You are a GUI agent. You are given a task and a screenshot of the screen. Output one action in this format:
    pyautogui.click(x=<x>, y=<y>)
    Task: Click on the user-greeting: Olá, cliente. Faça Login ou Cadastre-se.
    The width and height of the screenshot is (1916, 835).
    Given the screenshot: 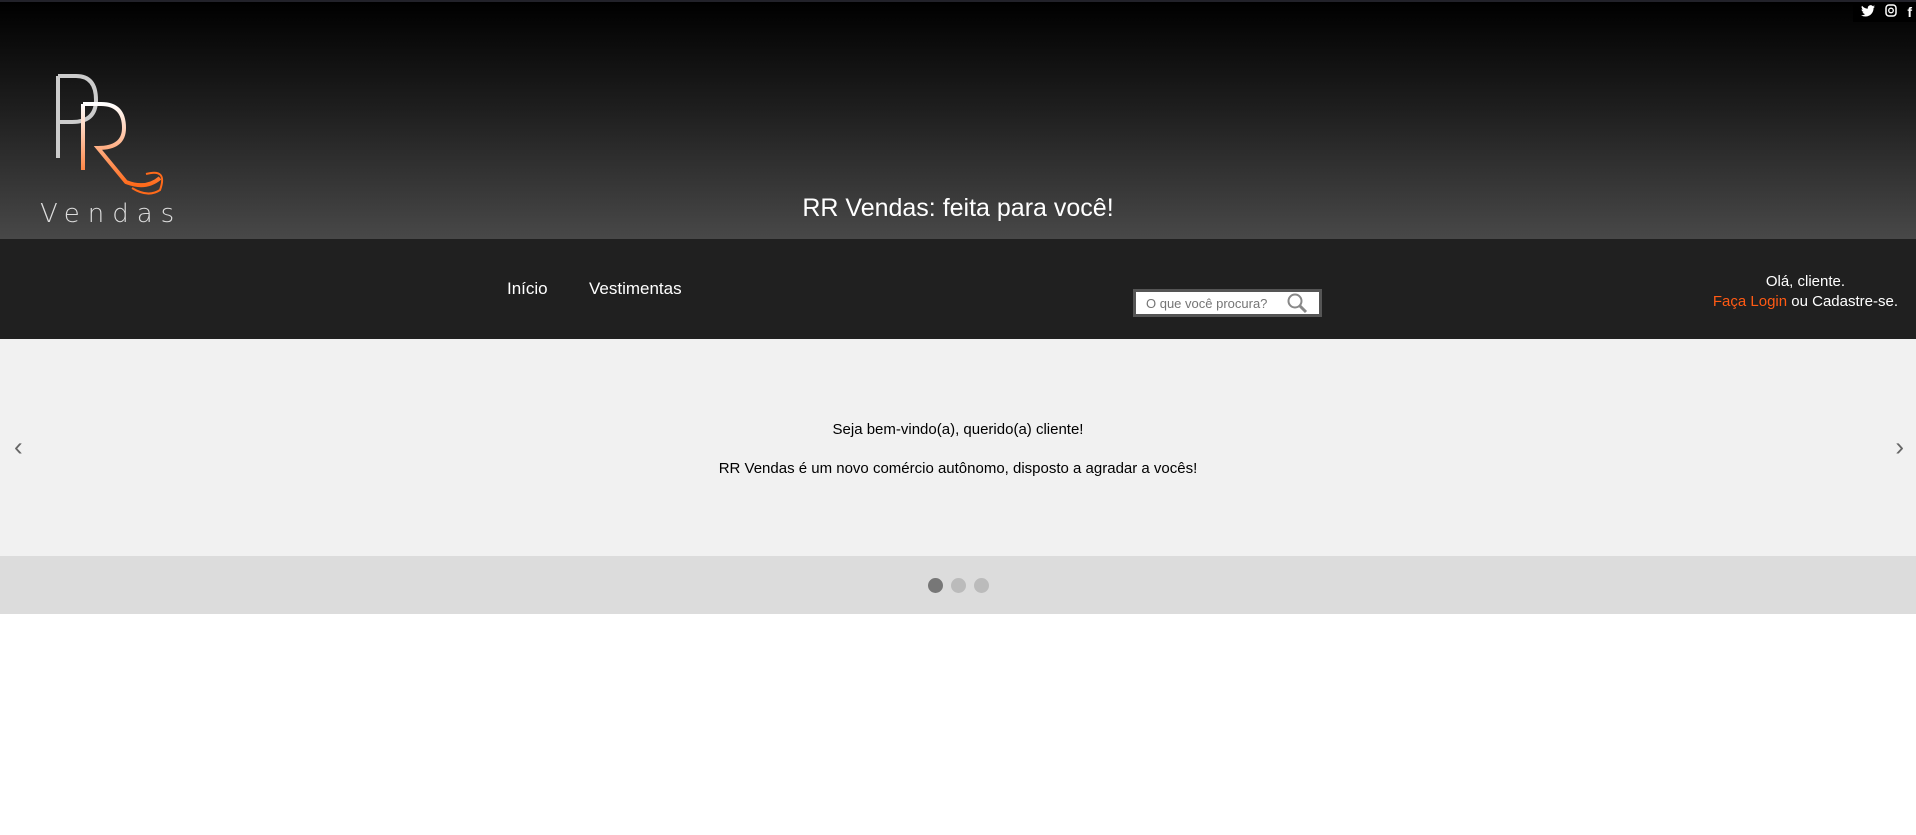 What is the action you would take?
    pyautogui.click(x=1805, y=292)
    